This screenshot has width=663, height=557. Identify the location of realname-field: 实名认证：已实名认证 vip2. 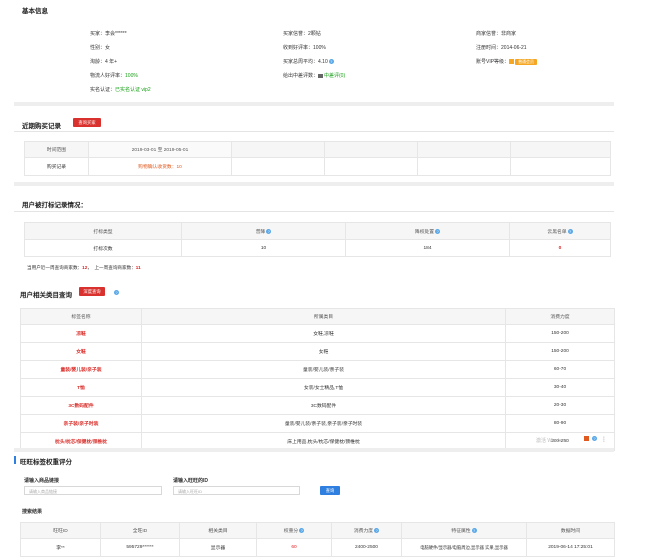
(120, 90).